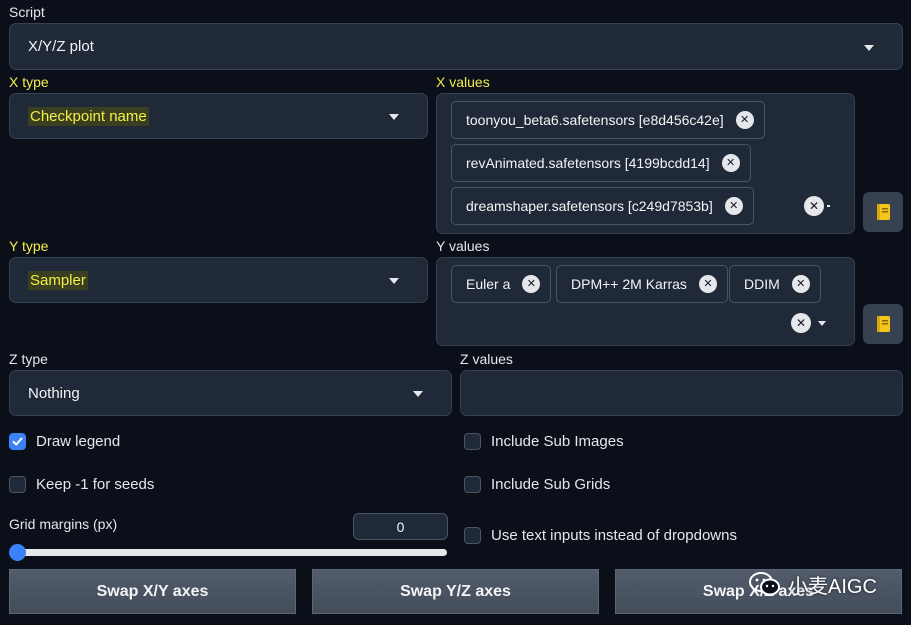 The image size is (911, 625). What do you see at coordinates (456, 46) in the screenshot?
I see `script-dropdown: X/Y/Z plot` at bounding box center [456, 46].